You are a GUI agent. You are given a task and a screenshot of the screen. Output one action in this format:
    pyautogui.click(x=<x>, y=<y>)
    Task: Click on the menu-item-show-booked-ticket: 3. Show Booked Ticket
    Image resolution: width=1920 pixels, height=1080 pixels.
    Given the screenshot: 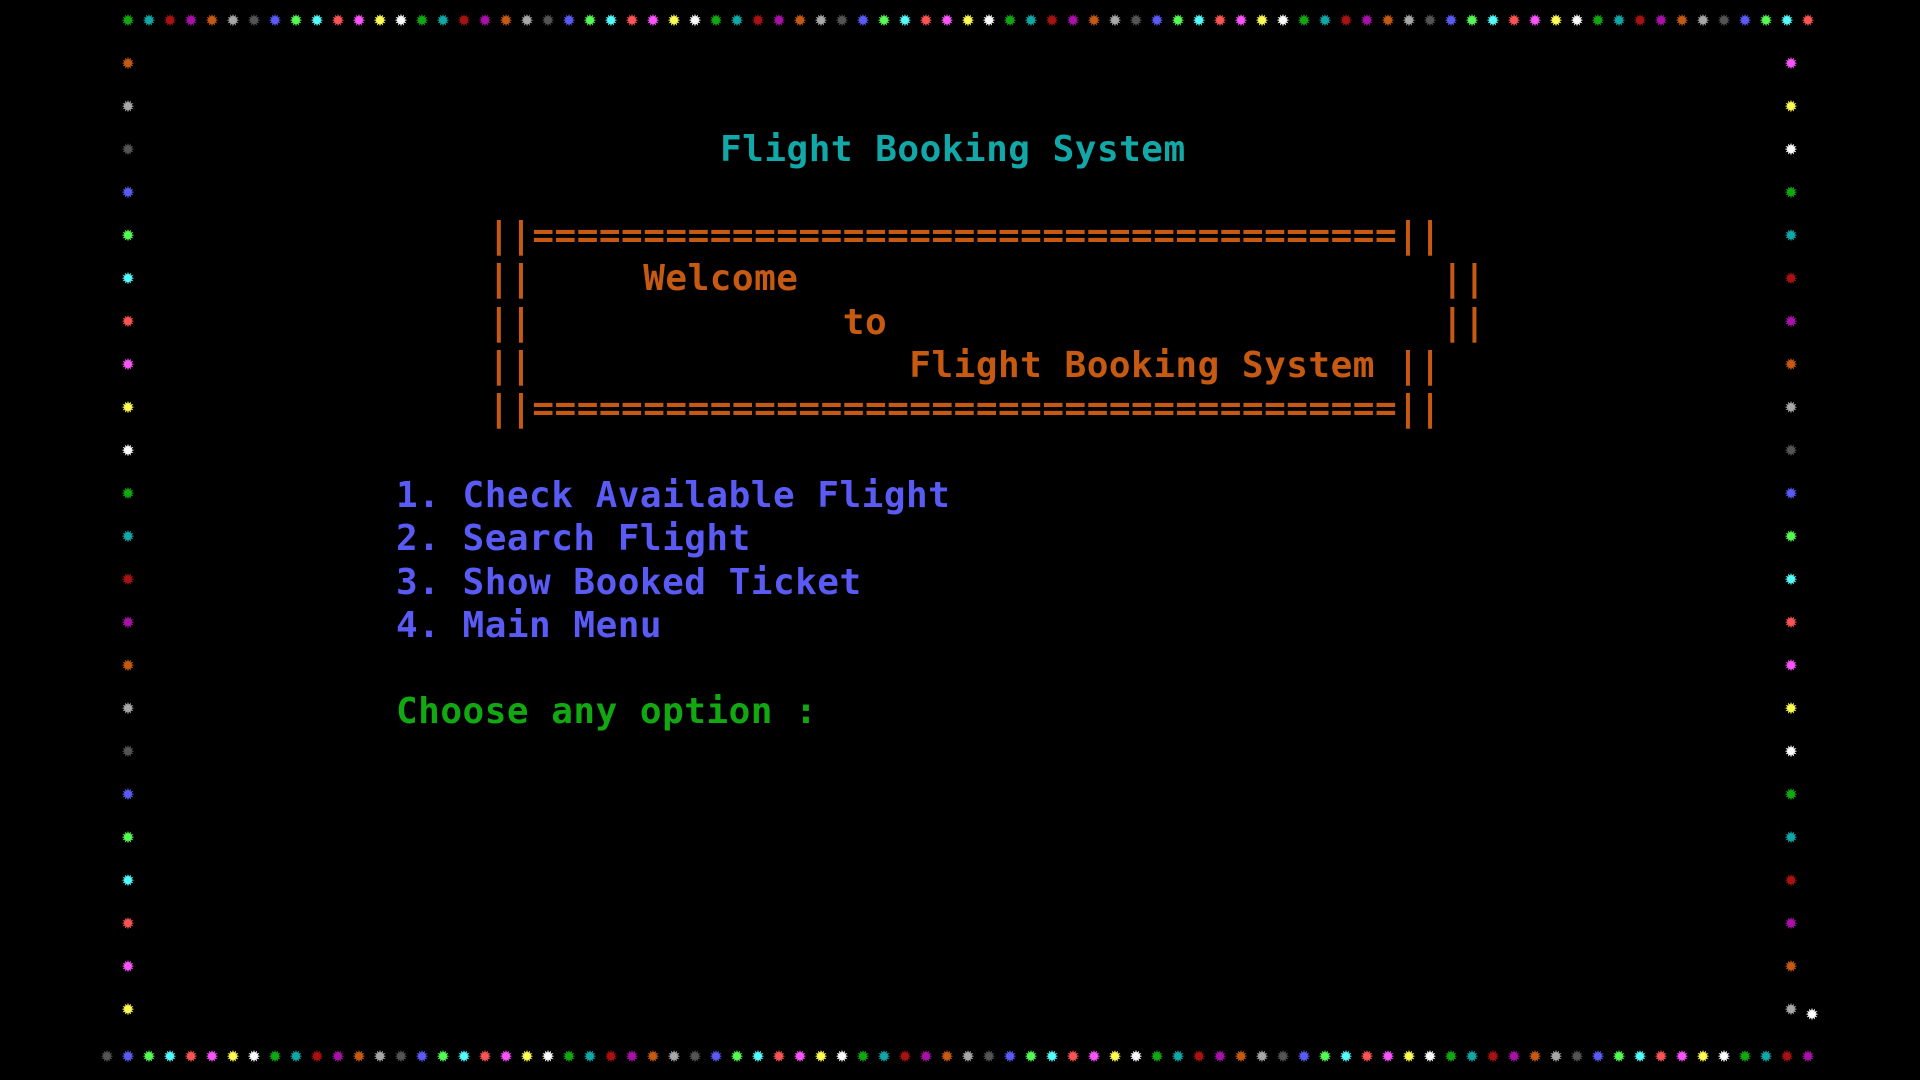 What is the action you would take?
    pyautogui.click(x=629, y=582)
    